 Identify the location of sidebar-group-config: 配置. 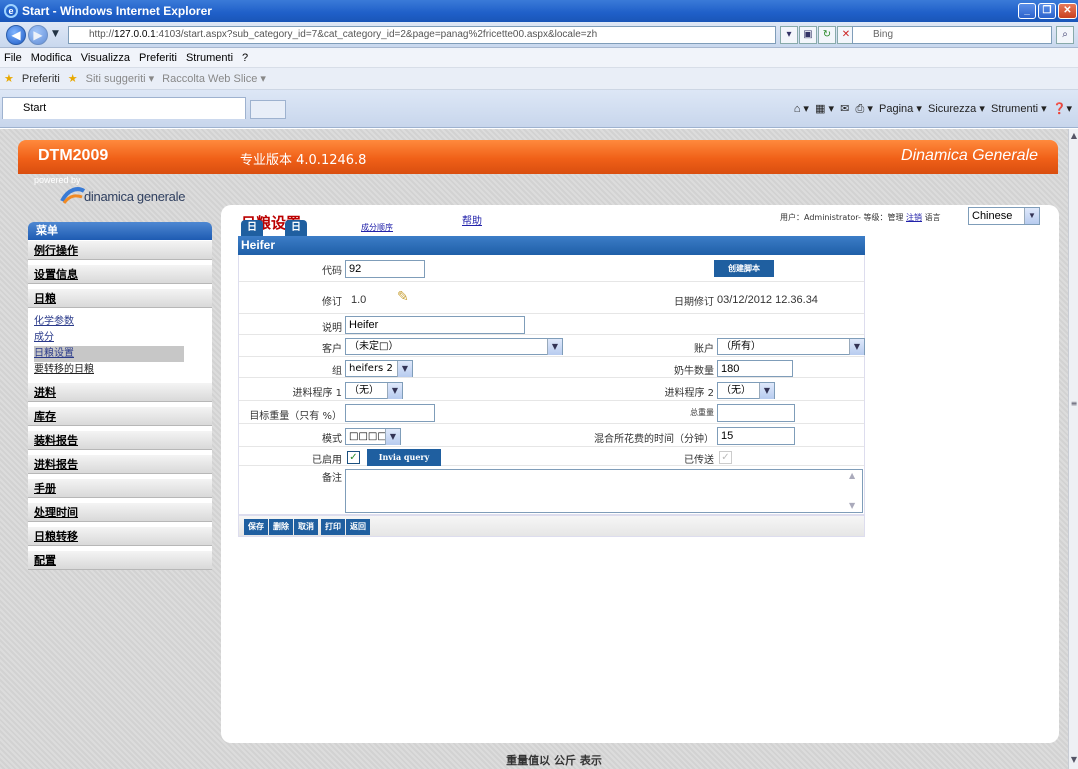
(120, 560).